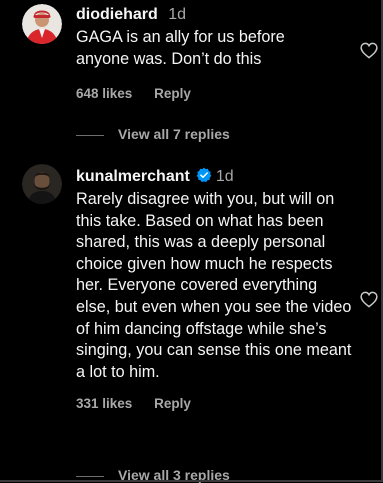 The image size is (383, 483). What do you see at coordinates (204, 175) in the screenshot?
I see `verified-badge-icon` at bounding box center [204, 175].